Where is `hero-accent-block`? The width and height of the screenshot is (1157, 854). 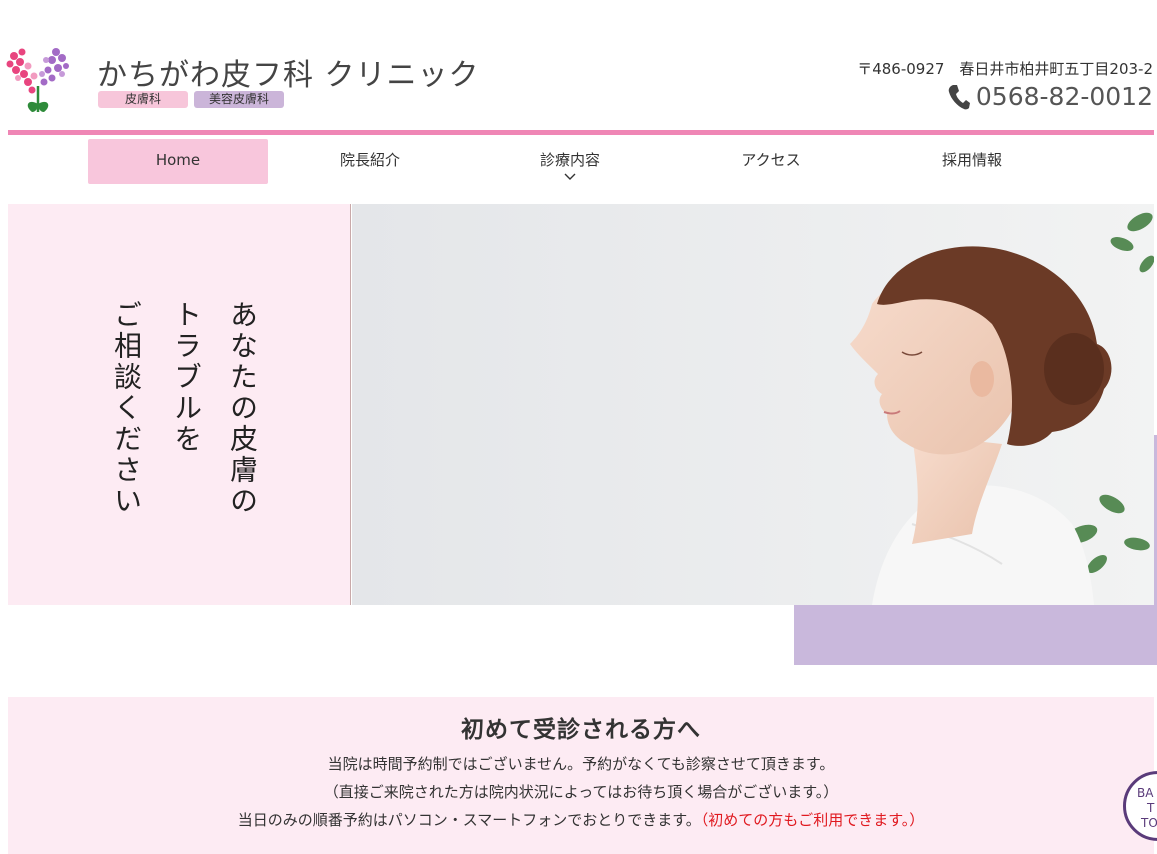
hero-accent-block is located at coordinates (975, 635).